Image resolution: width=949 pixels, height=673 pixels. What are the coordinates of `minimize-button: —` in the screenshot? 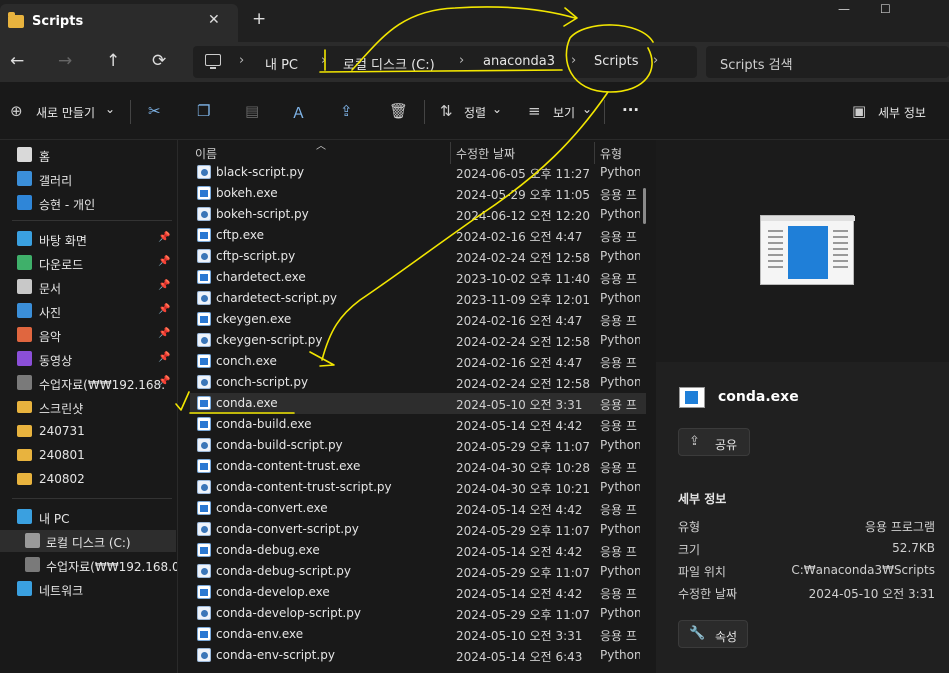 It's located at (844, 9).